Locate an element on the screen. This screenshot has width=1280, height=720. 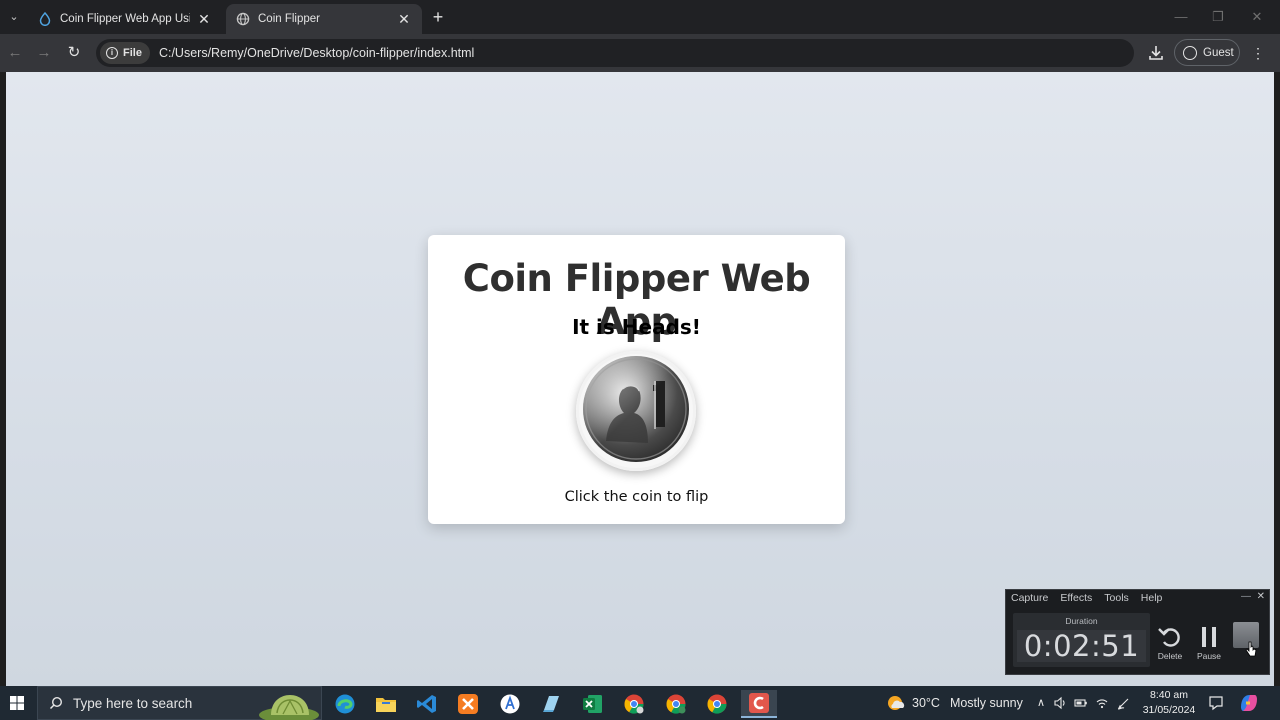
site-info-chip: i File is located at coordinates (125, 53).